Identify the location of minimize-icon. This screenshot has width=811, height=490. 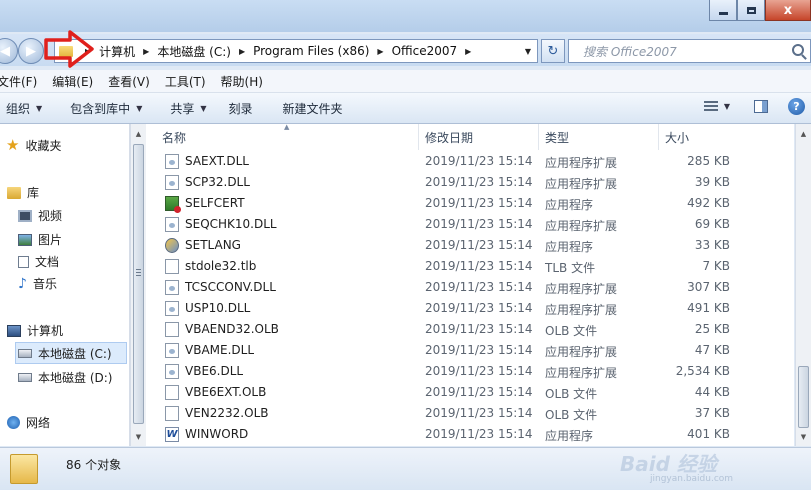
(723, 13).